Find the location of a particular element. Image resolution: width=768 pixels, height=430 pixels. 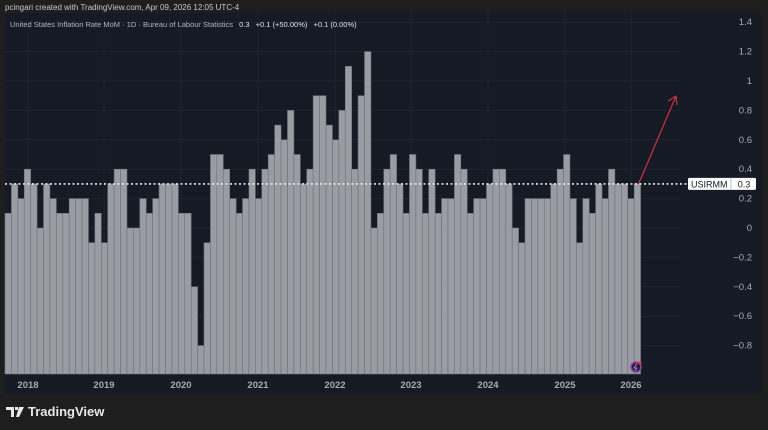

y-tick-label: −0.4 is located at coordinates (742, 287).